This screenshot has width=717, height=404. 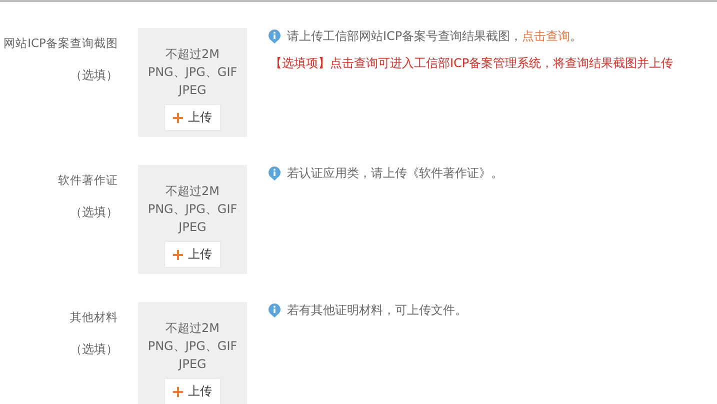 I want to click on hint-text: 请上传工信部网站ICP备案号查询结果截图，点击查询。, so click(x=434, y=36).